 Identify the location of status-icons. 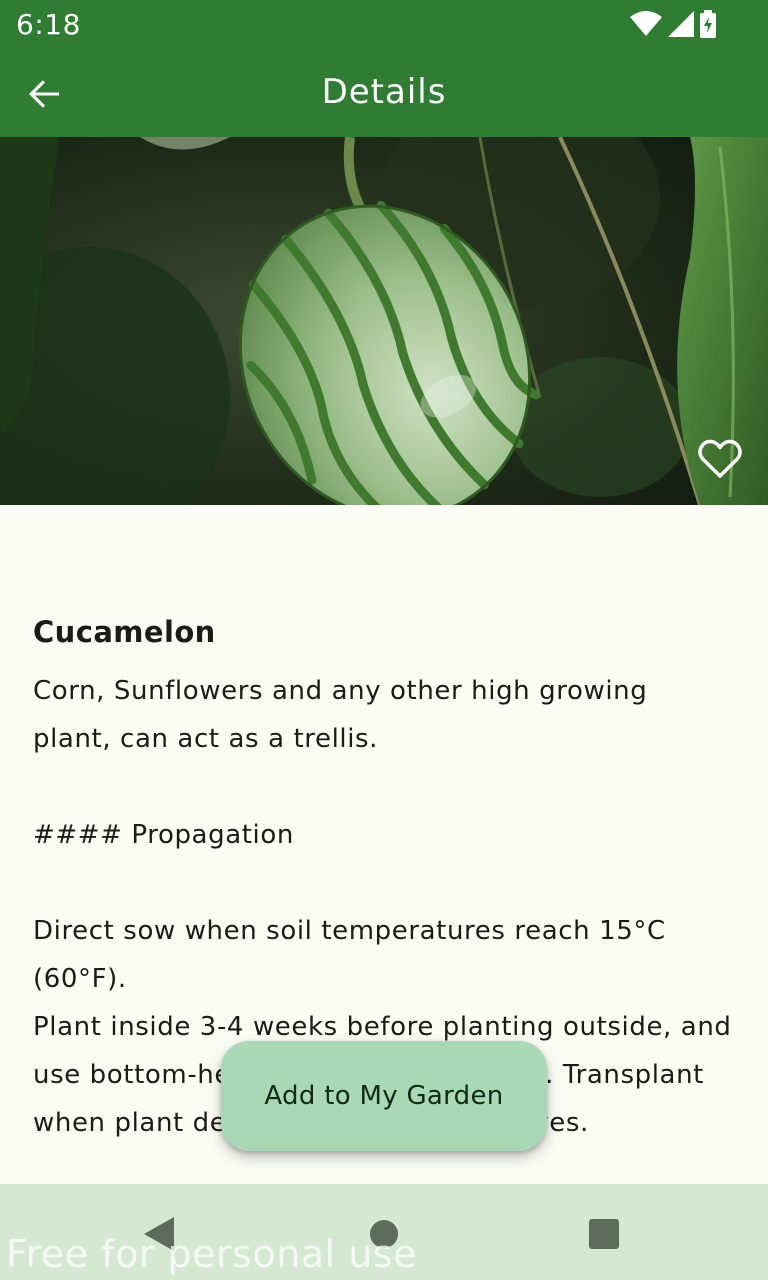
(673, 24).